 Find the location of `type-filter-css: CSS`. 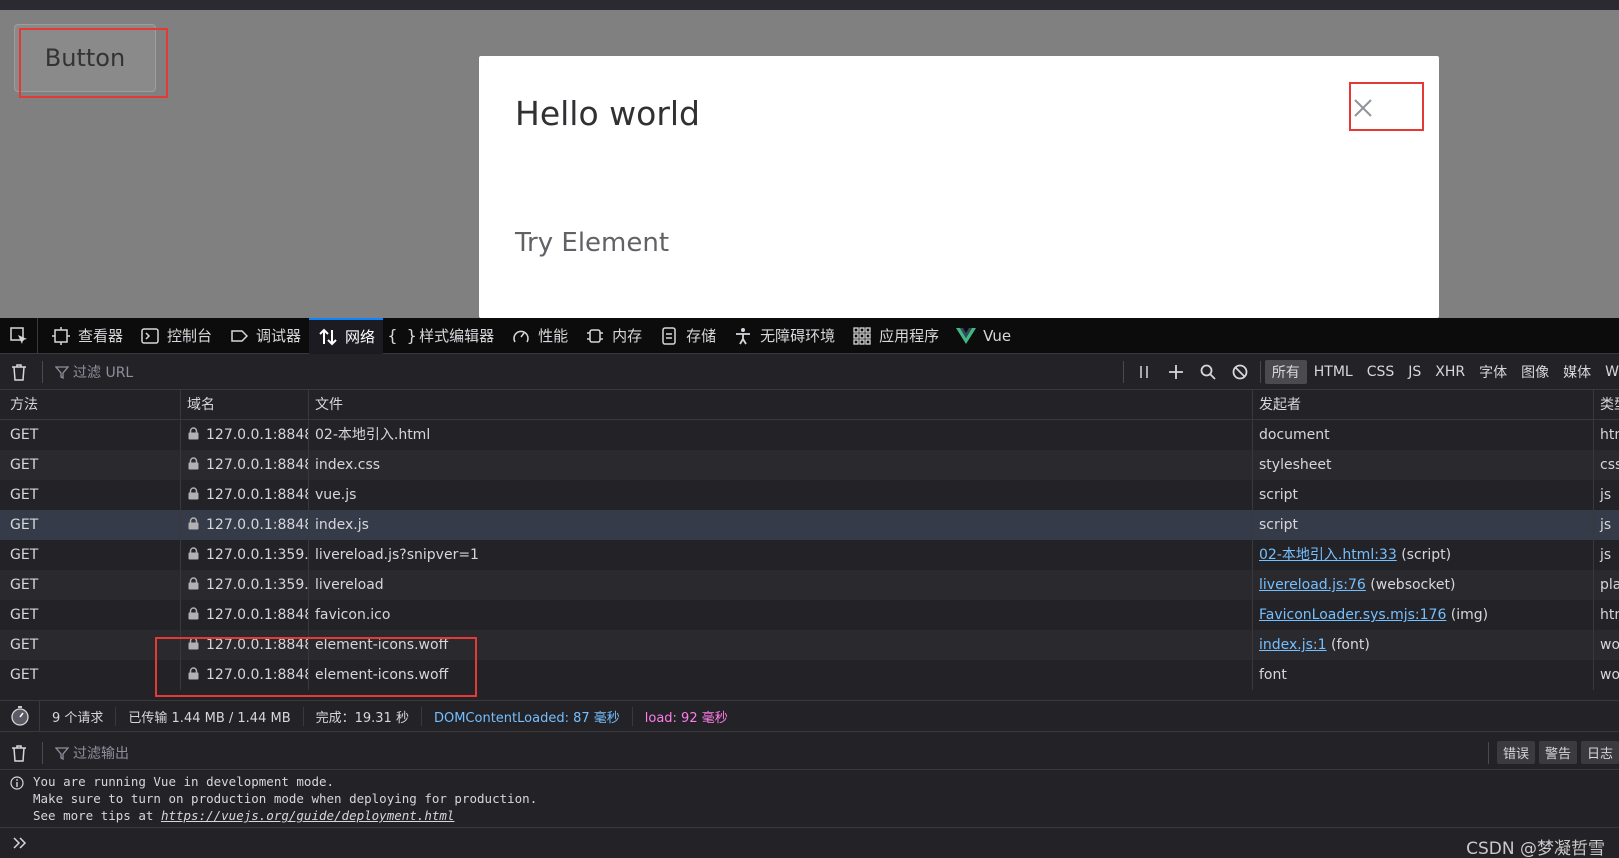

type-filter-css: CSS is located at coordinates (1381, 372).